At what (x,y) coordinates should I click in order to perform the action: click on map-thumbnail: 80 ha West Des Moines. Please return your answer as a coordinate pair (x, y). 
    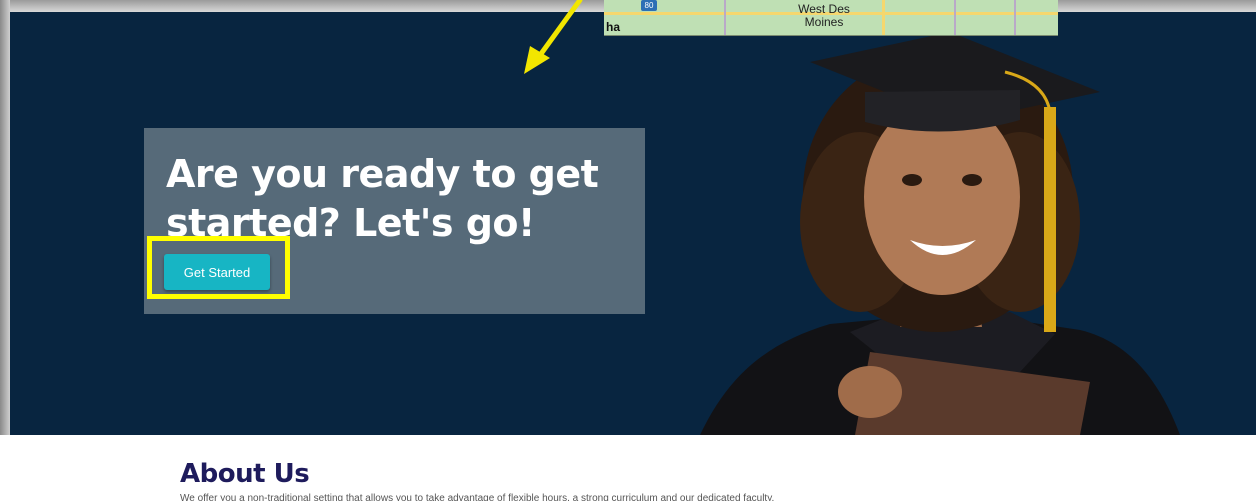
    Looking at the image, I should click on (831, 18).